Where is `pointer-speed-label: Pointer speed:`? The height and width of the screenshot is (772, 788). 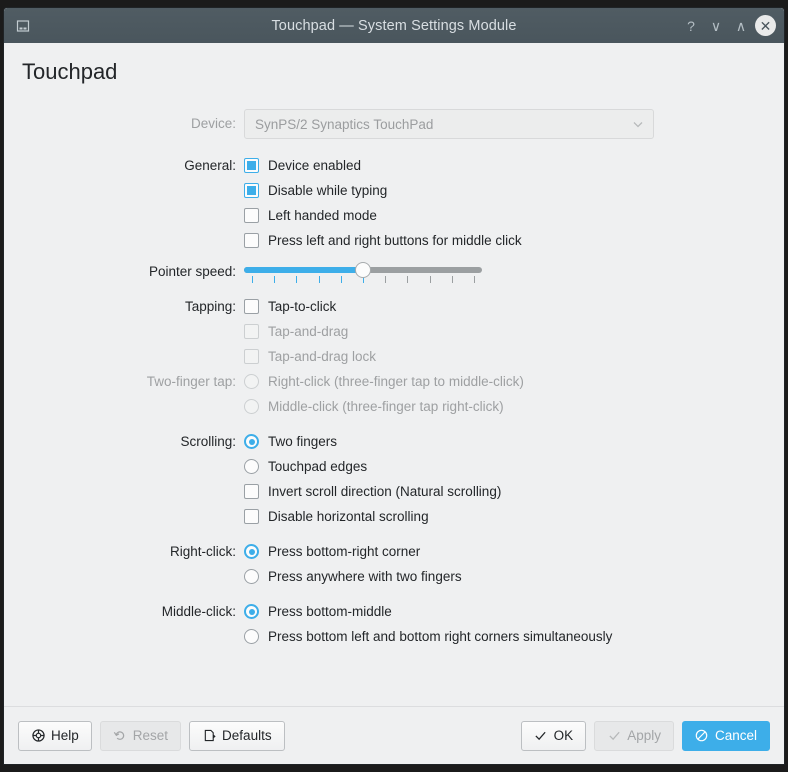
pointer-speed-label: Pointer speed: is located at coordinates (192, 271).